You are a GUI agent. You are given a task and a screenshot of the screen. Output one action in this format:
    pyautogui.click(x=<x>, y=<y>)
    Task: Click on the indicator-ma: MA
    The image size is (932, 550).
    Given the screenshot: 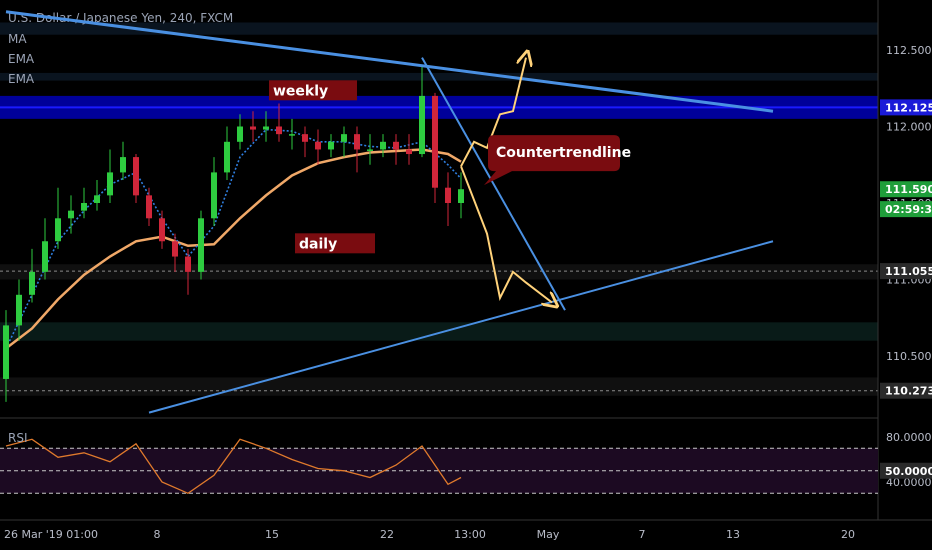 What is the action you would take?
    pyautogui.click(x=17, y=39)
    